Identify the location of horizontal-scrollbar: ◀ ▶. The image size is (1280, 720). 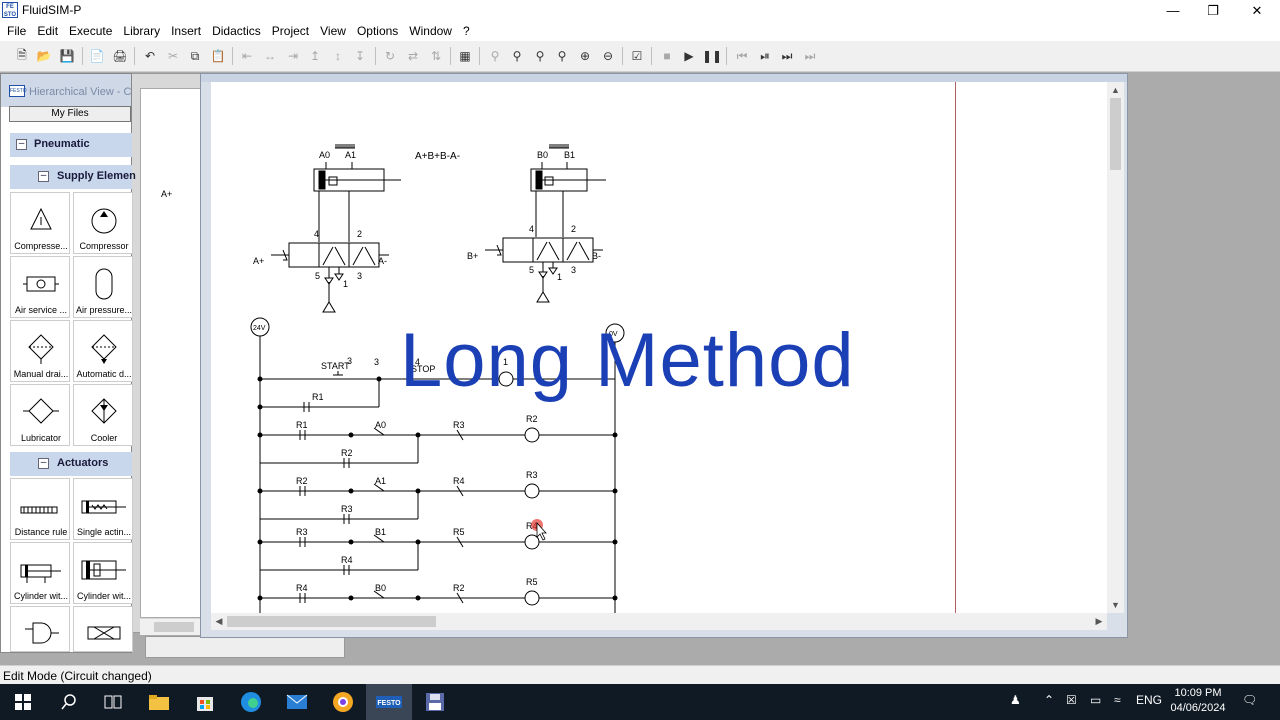
(659, 621).